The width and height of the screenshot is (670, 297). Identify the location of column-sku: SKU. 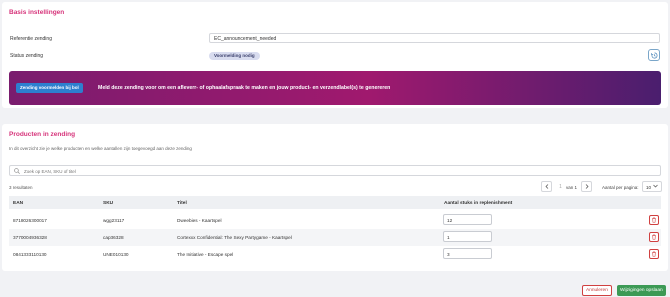
(108, 203).